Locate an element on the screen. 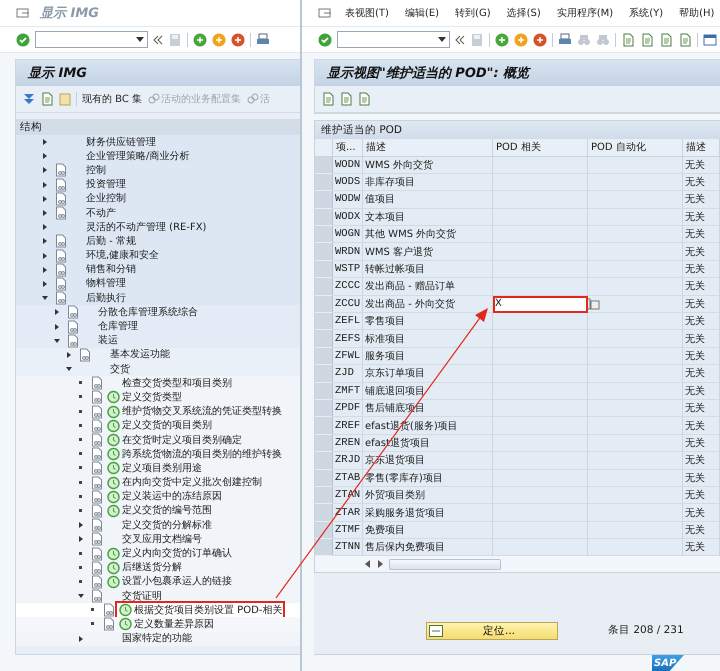 Image resolution: width=720 pixels, height=671 pixels. tree-item: 定义内向交货的订单确认 is located at coordinates (177, 553).